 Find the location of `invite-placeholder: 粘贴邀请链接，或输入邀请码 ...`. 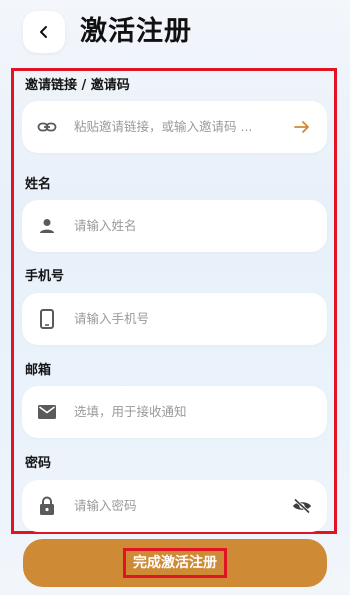

invite-placeholder: 粘贴邀请链接，或输入邀请码 ... is located at coordinates (163, 126).